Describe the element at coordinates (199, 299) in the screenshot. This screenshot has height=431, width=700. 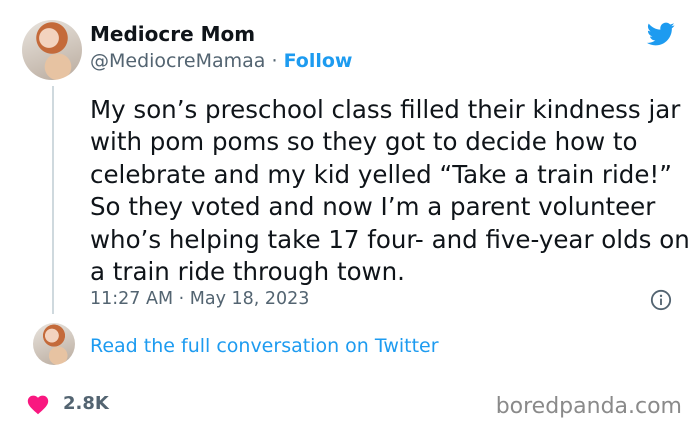
I see `tweet-timestamp: 11:27 AM · May 18, 2023` at that location.